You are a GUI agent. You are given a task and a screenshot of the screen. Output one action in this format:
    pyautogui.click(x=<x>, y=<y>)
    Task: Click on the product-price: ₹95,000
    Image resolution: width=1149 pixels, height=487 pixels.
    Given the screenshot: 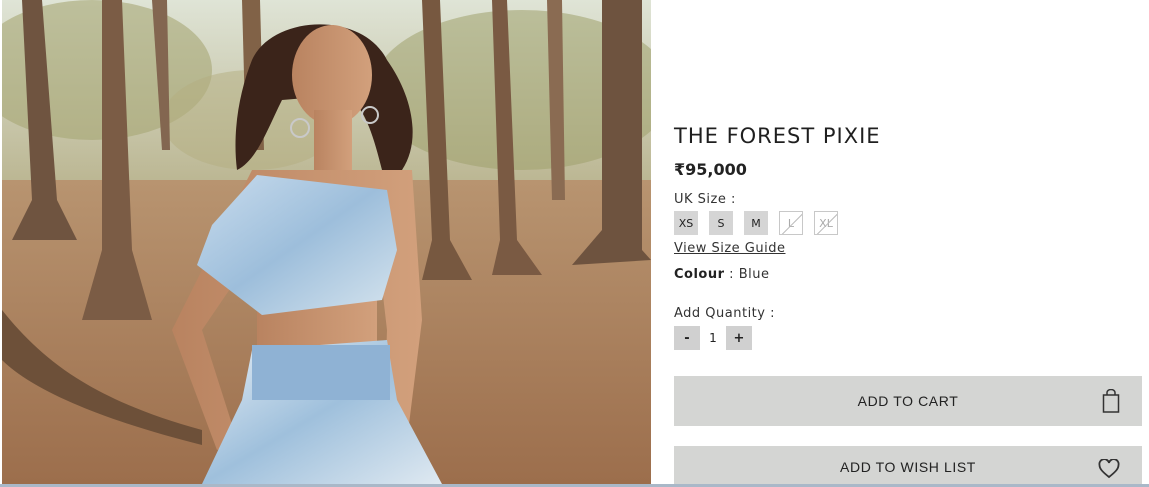 What is the action you would take?
    pyautogui.click(x=710, y=169)
    